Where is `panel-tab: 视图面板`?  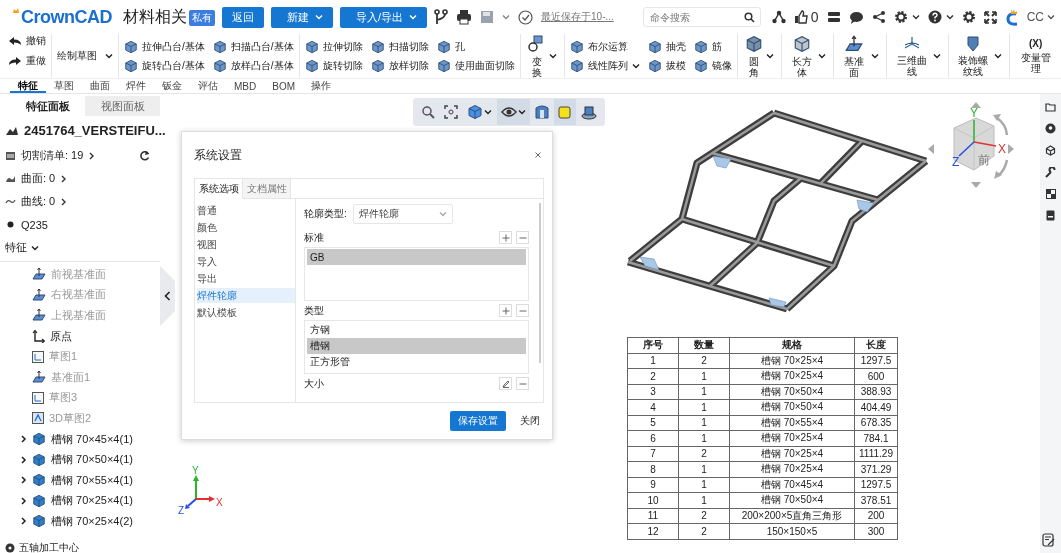 panel-tab: 视图面板 is located at coordinates (122, 106).